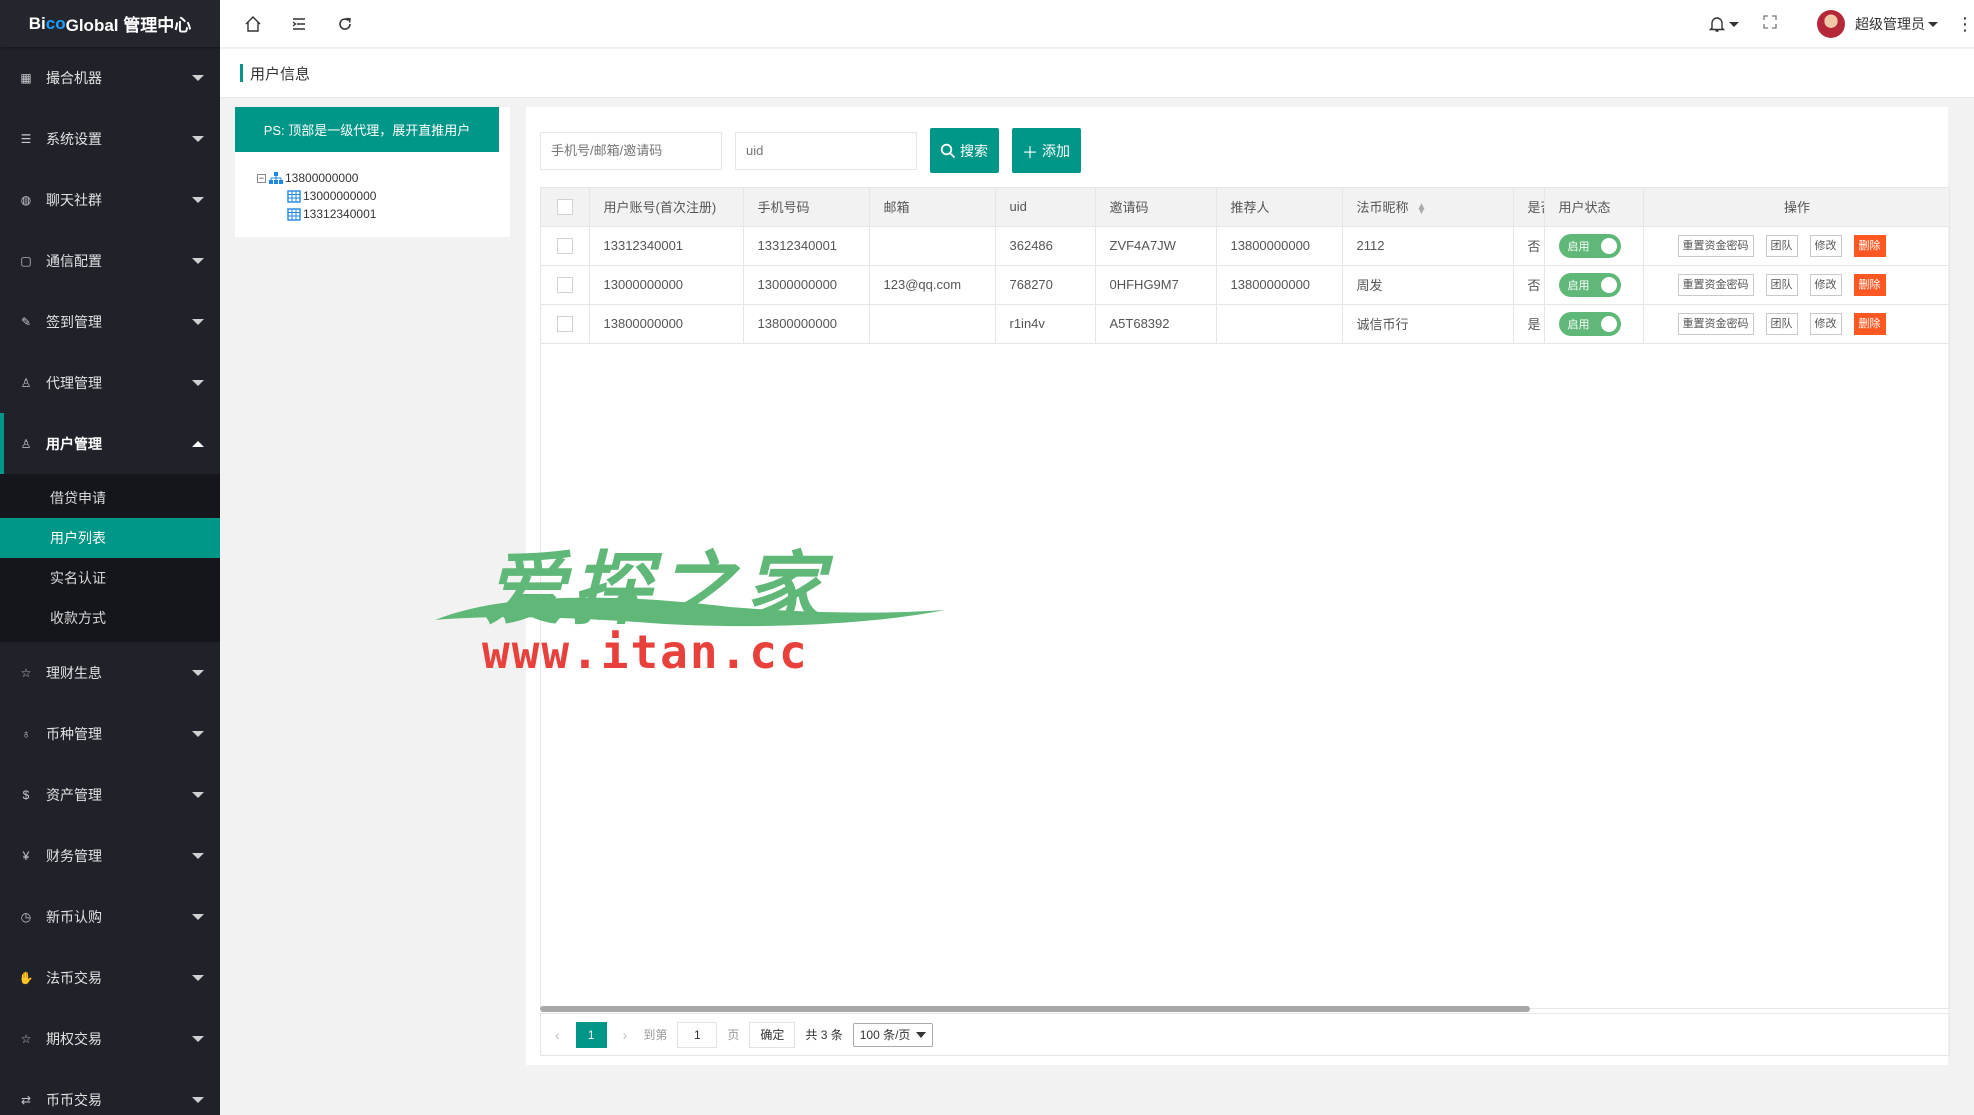  What do you see at coordinates (110, 672) in the screenshot?
I see `sidebar-item-finance-interest: ☆ 理财生息` at bounding box center [110, 672].